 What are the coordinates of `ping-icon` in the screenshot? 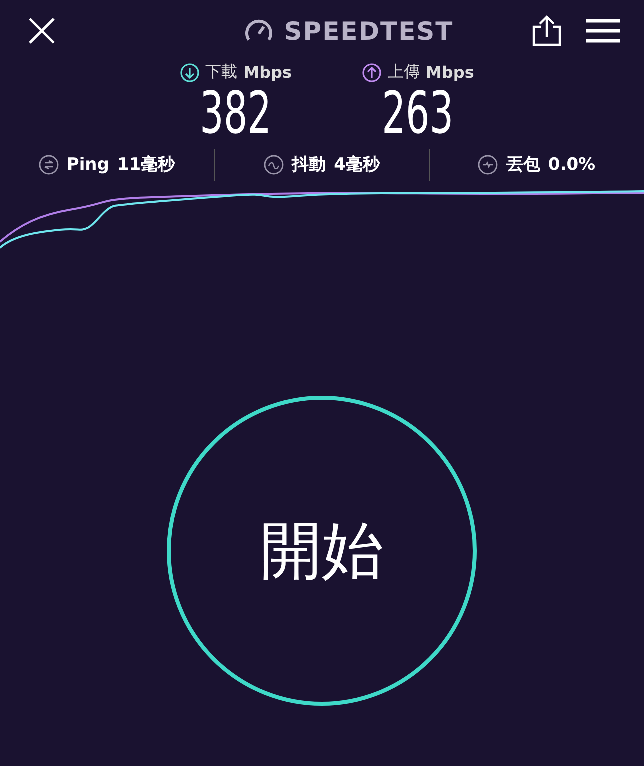 It's located at (48, 164).